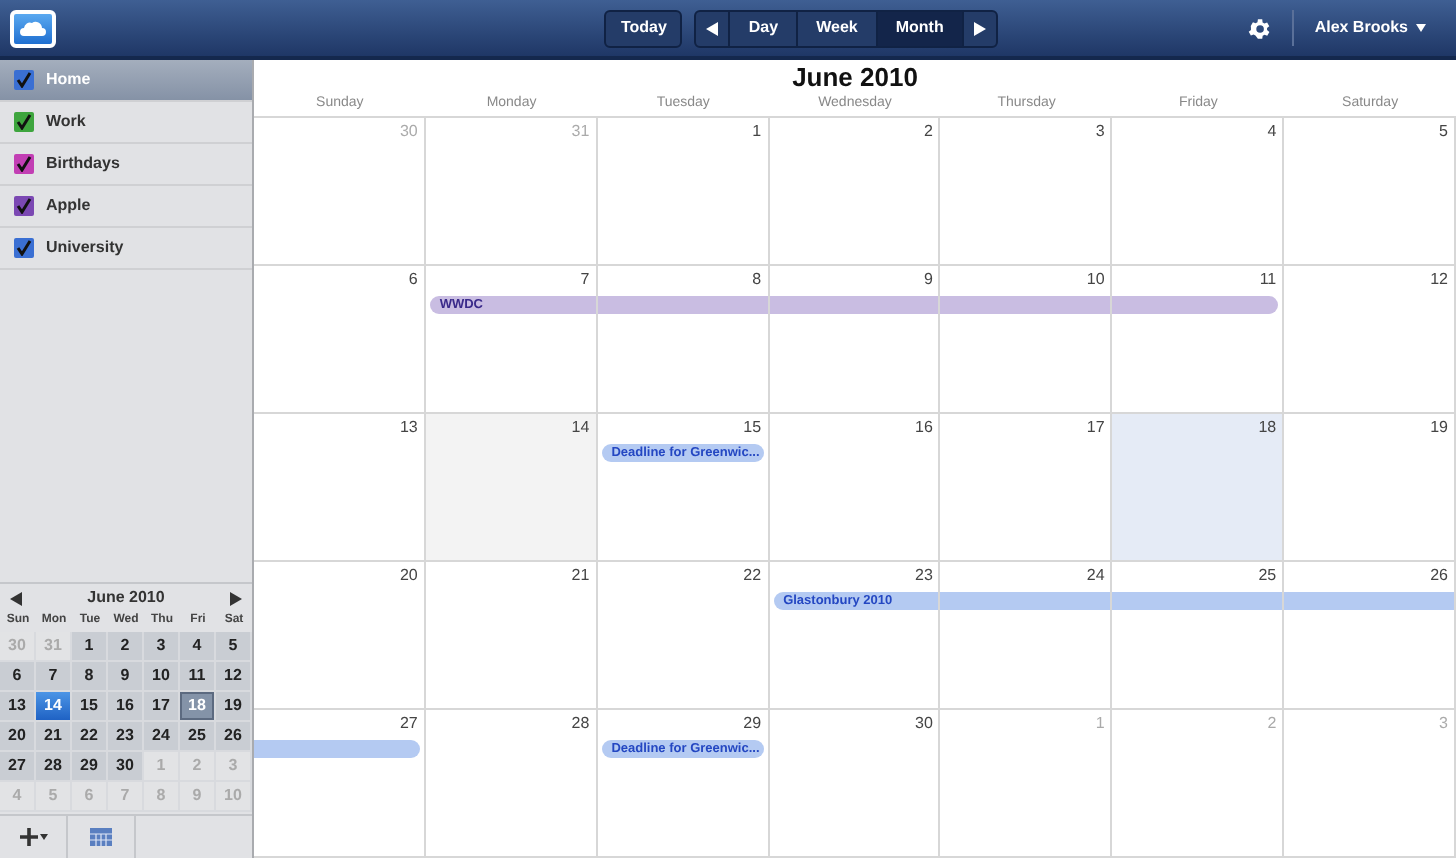  I want to click on mini-calendar-day: 13, so click(18, 707).